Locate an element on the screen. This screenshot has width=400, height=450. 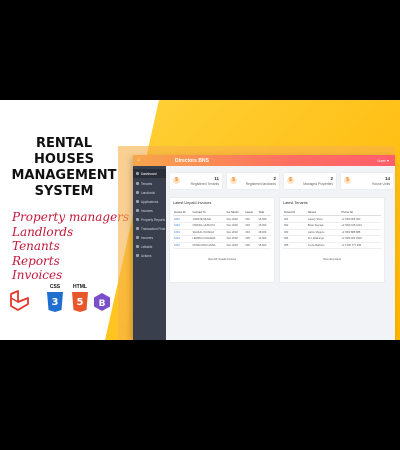
table-row: 1001 JUMATE MUGE Dec 2018 002 15,000 is located at coordinates (222, 219).